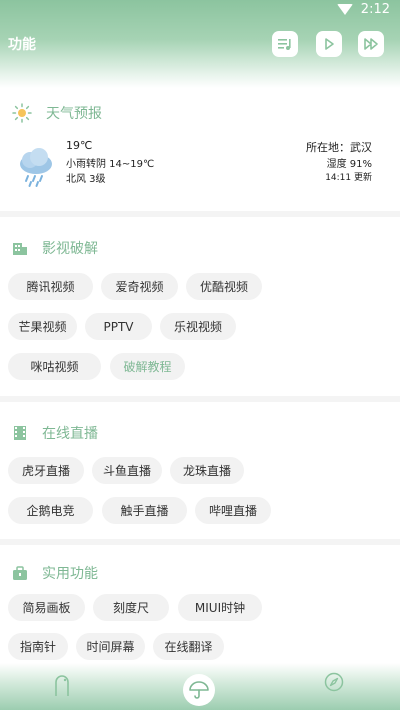 The width and height of the screenshot is (400, 710). Describe the element at coordinates (188, 646) in the screenshot. I see `chip-online-translate: 在线翻译` at that location.